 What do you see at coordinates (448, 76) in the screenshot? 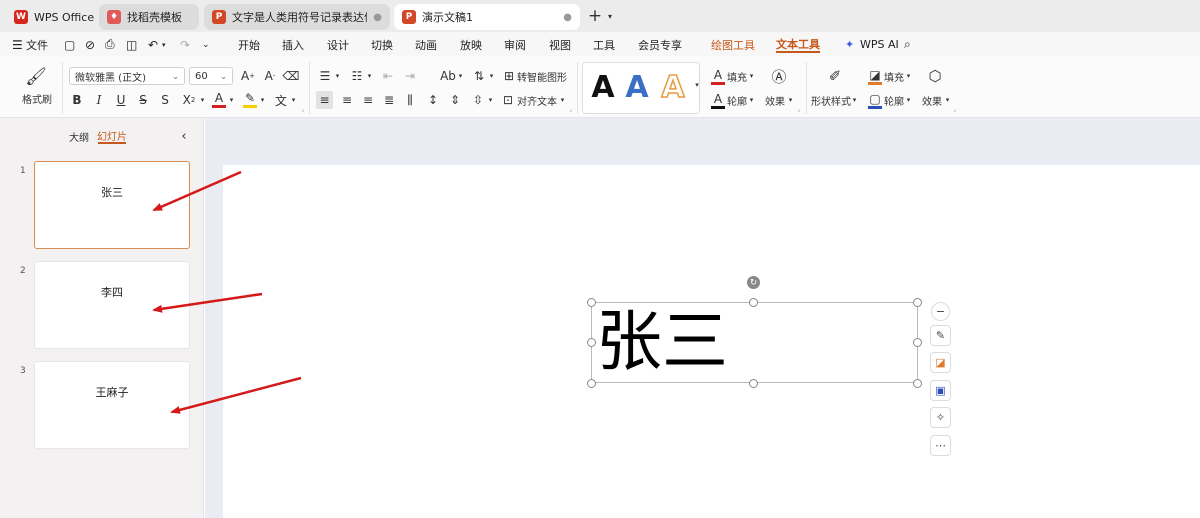
I see `text-direction-icon: Ab` at bounding box center [448, 76].